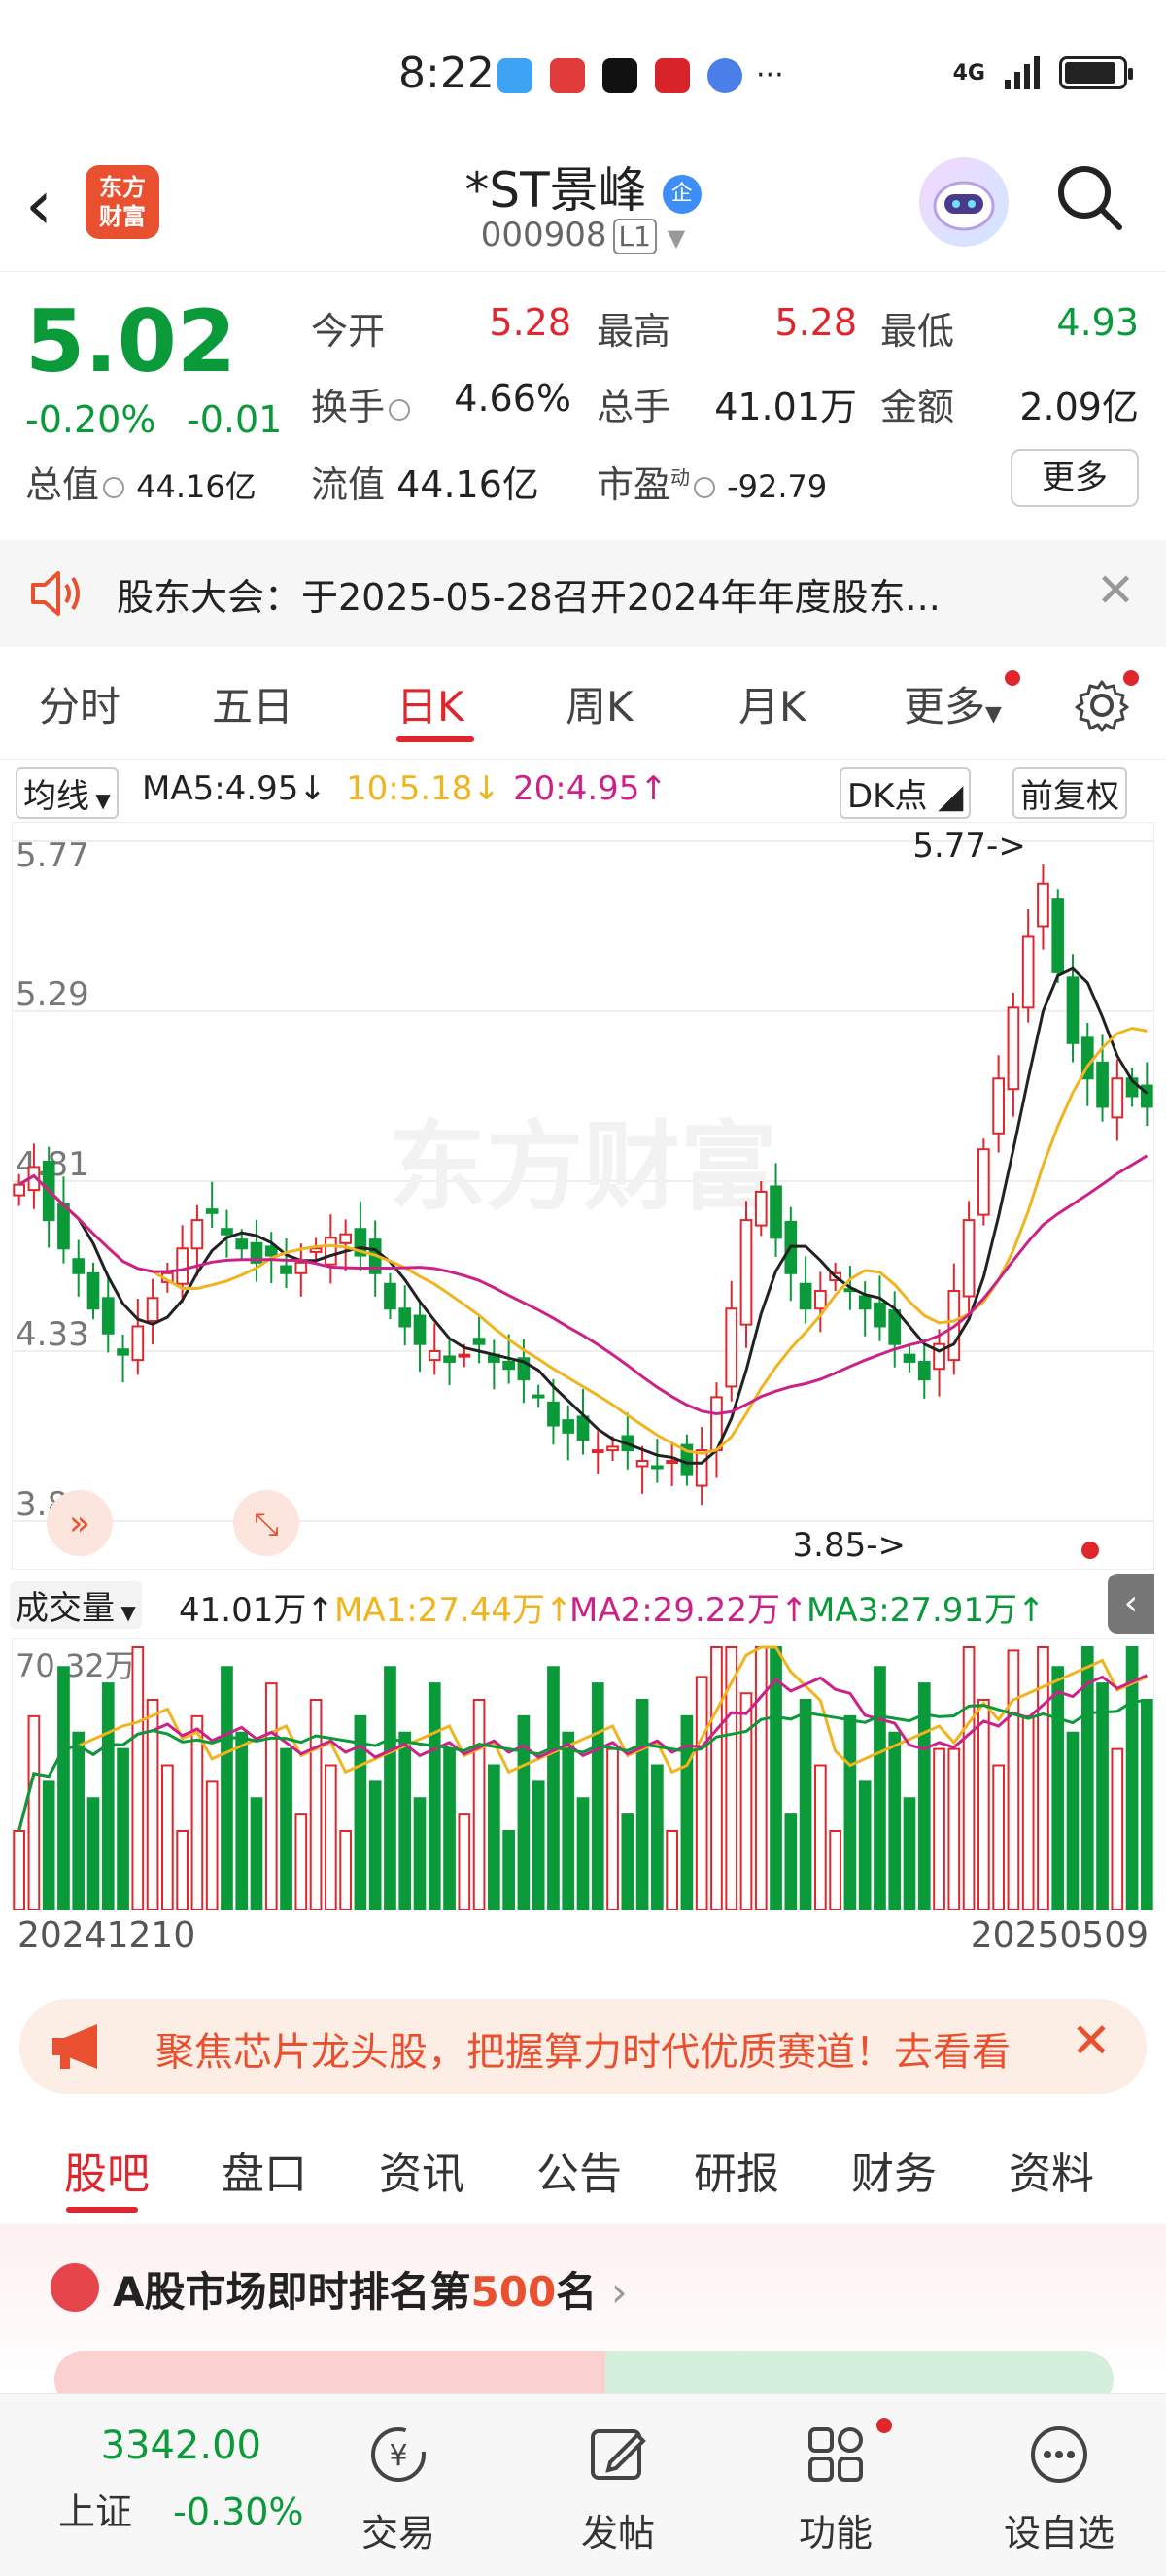 This screenshot has width=1166, height=2576. Describe the element at coordinates (1131, 1604) in the screenshot. I see `collapse-panel-icon: ‹` at that location.